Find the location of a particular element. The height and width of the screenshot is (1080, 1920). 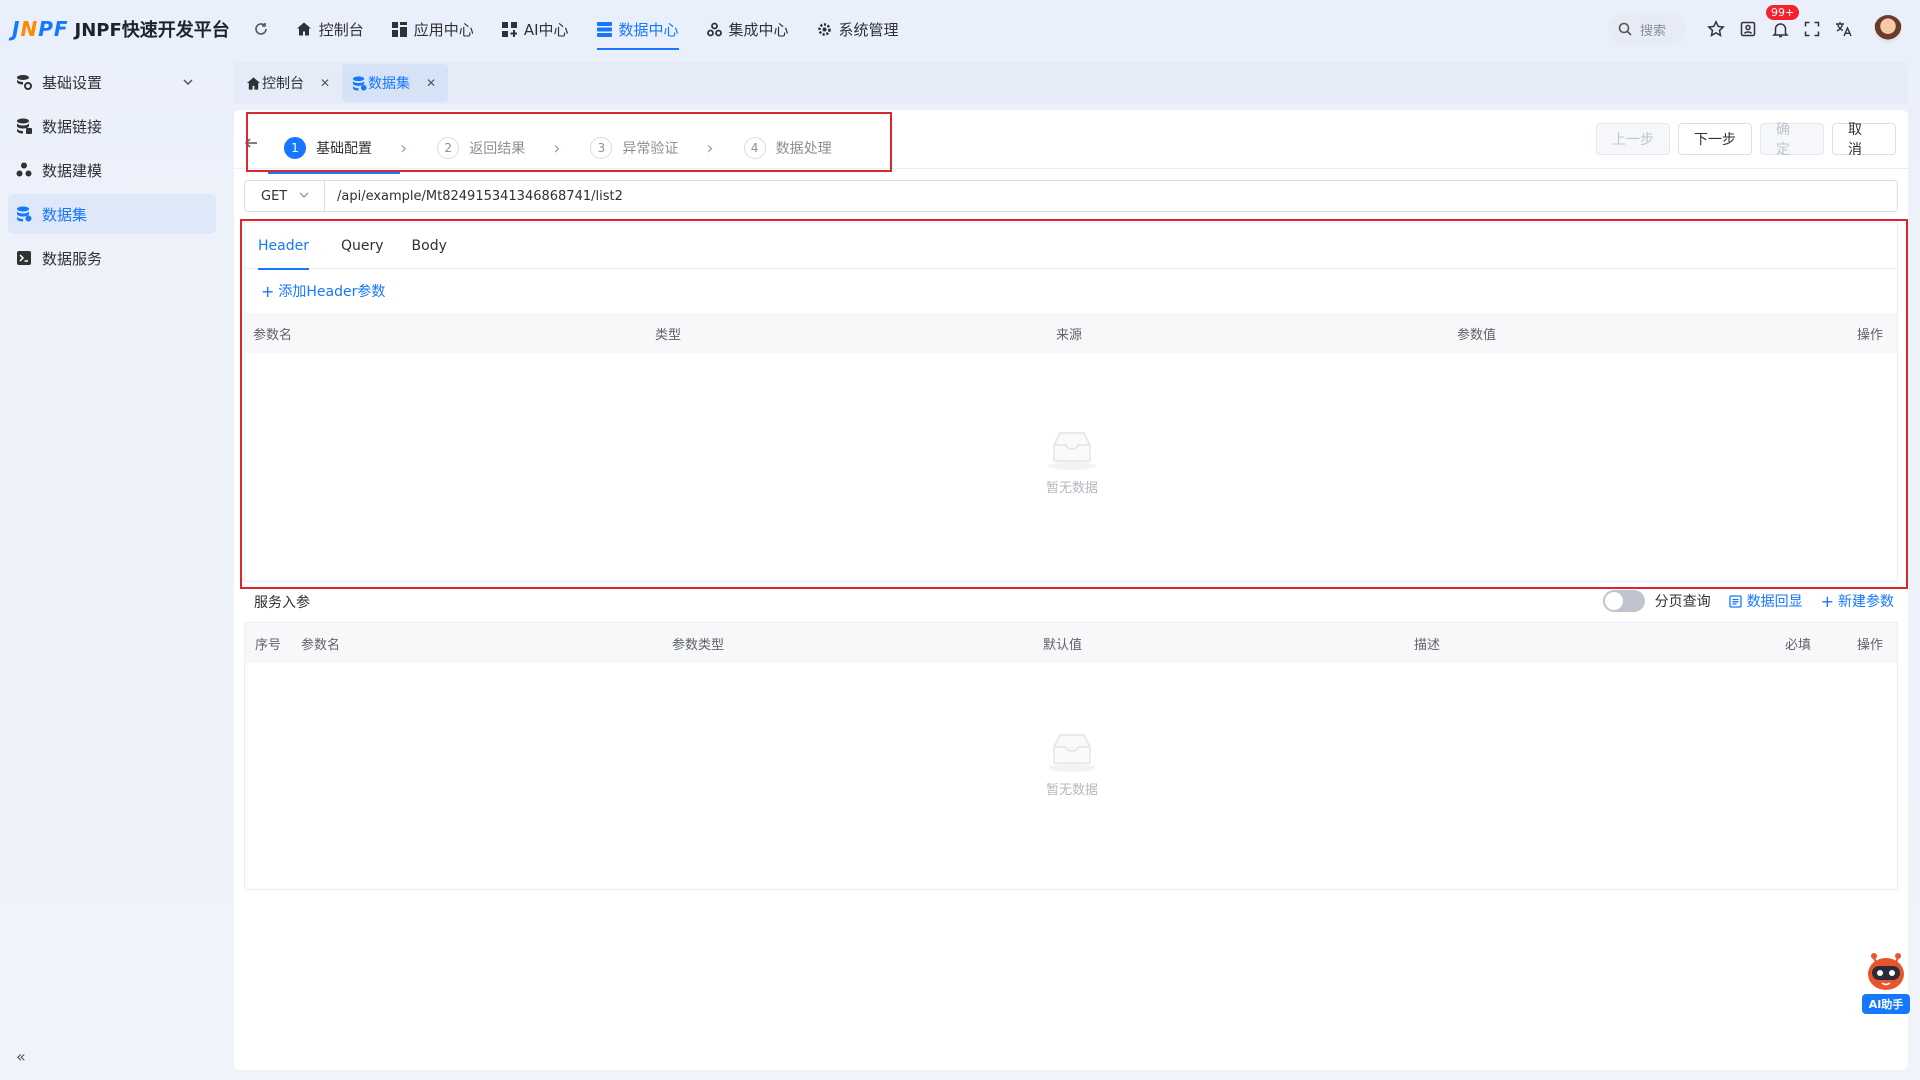

prev-step-button: 上一步 is located at coordinates (1633, 139).